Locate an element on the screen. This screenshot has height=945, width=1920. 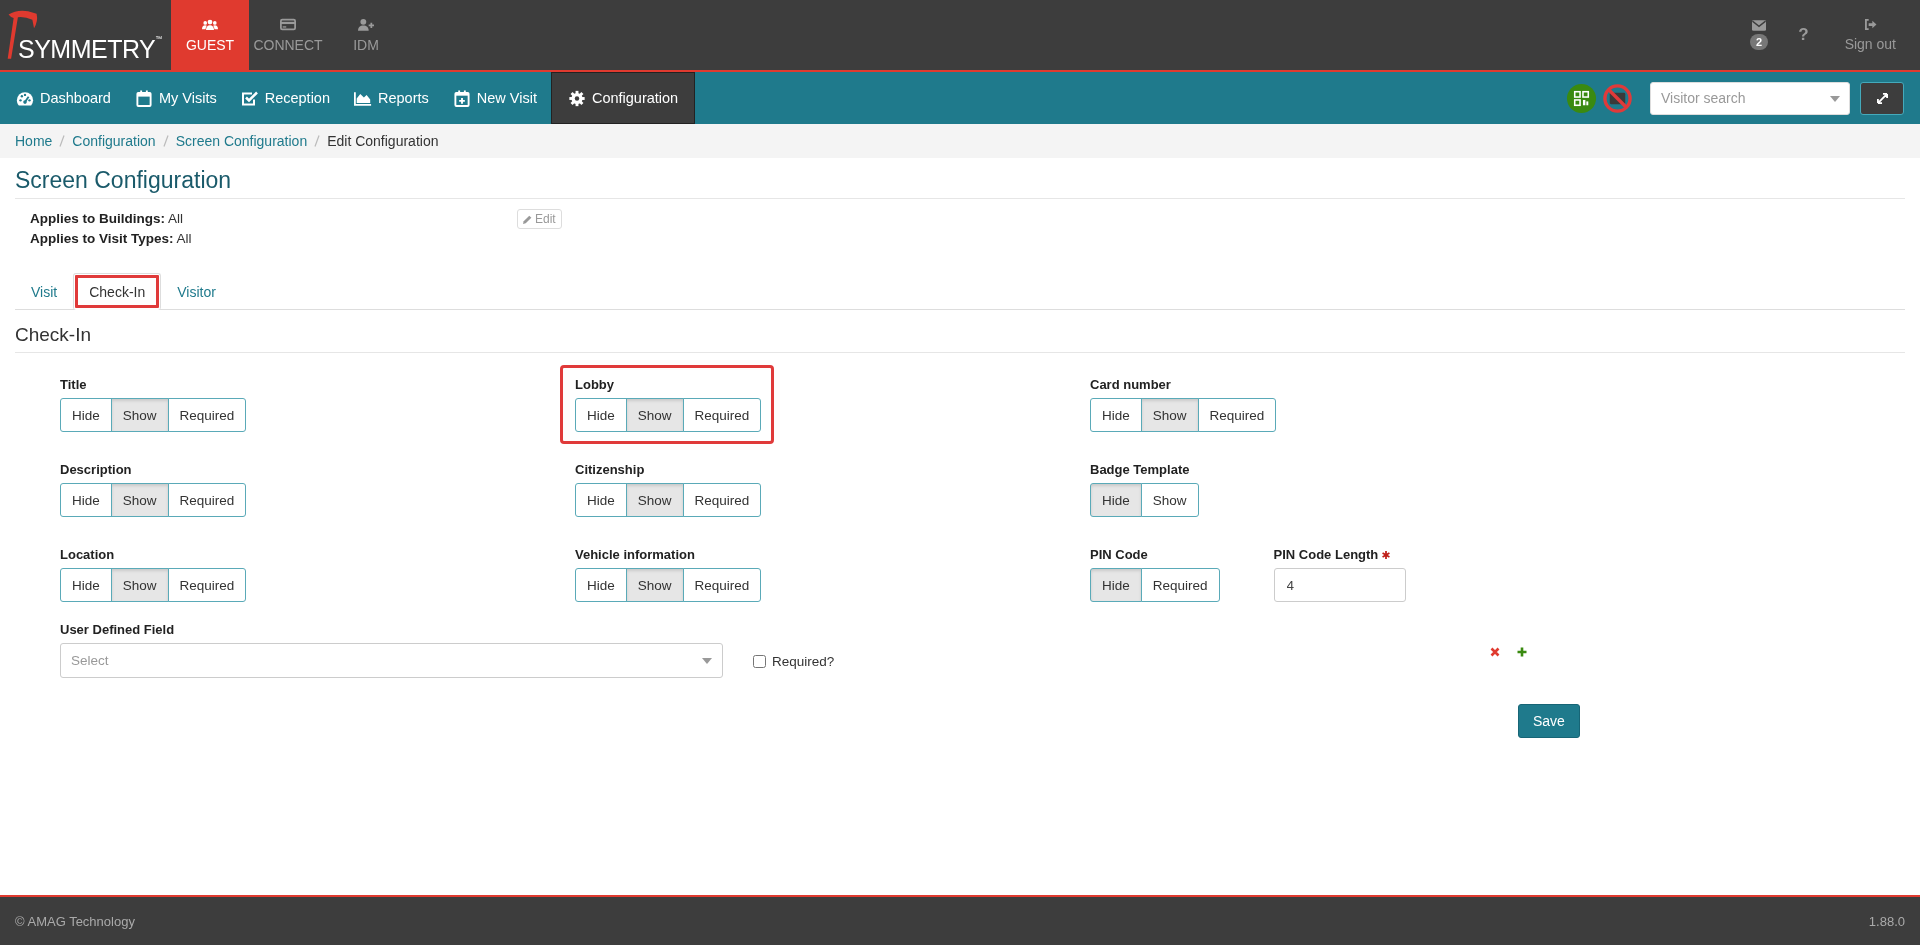
copyright-text: © AMAG Technology is located at coordinates (75, 921).